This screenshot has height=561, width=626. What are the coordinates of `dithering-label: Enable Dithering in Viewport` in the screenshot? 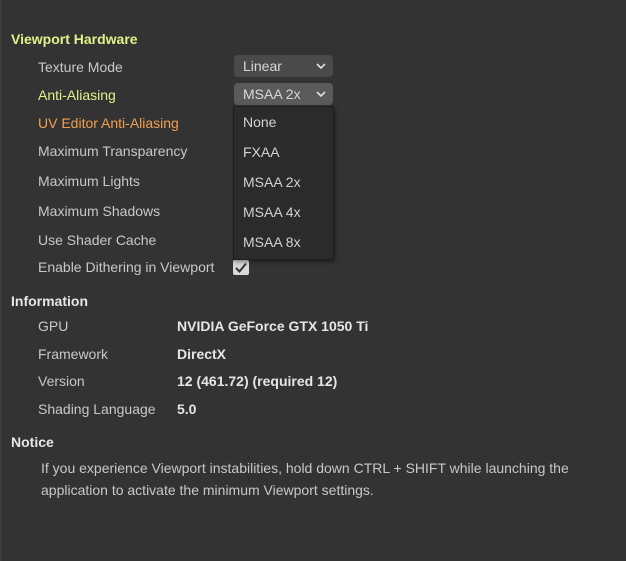 It's located at (126, 267).